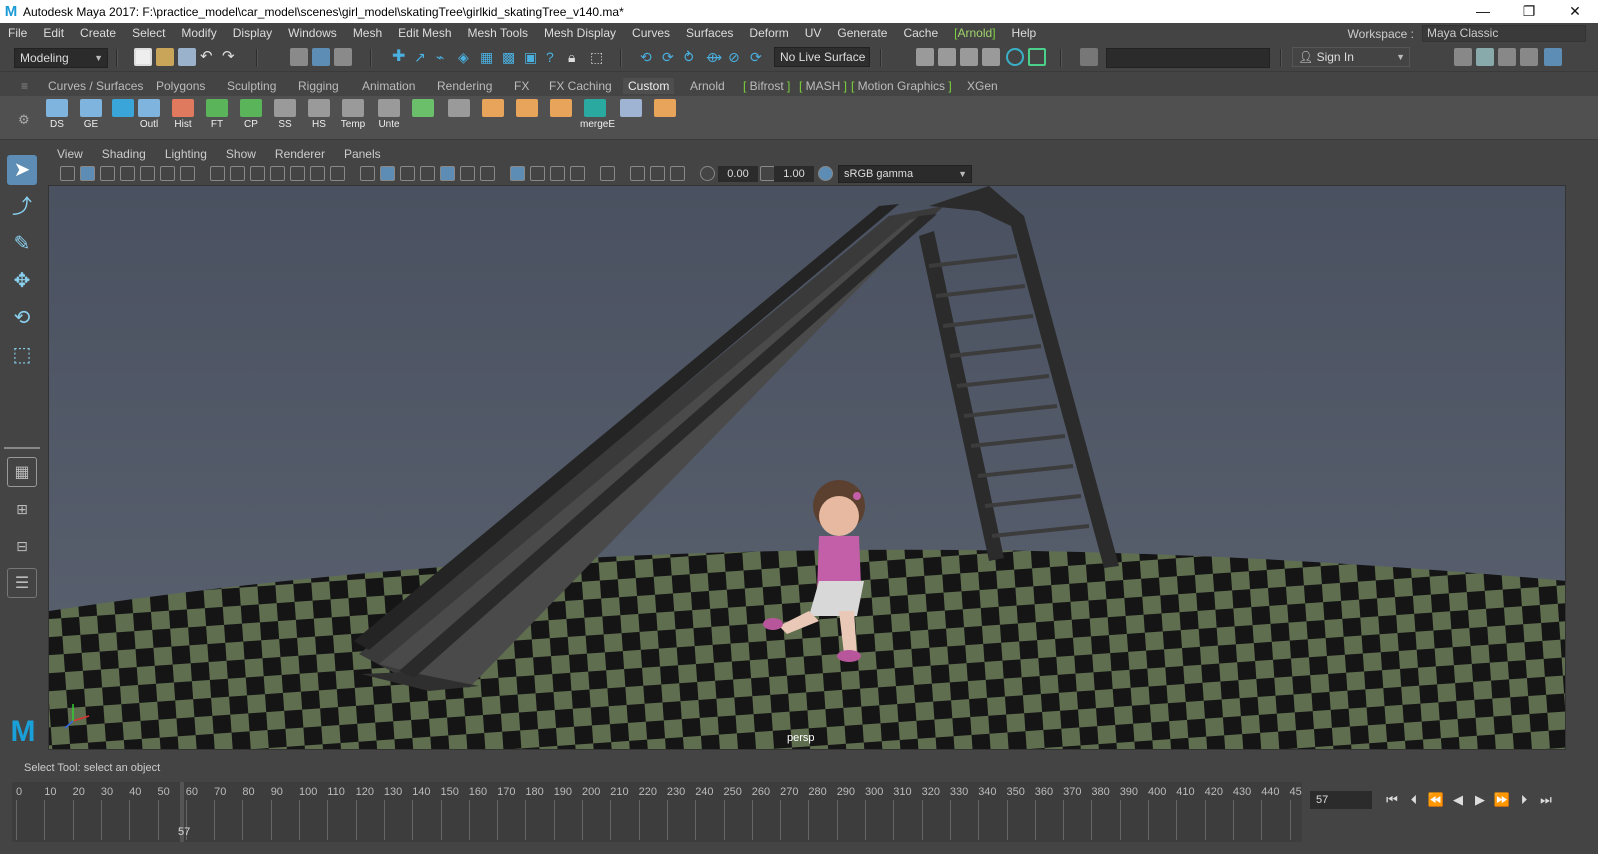  I want to click on menu-cache: Cache, so click(920, 33).